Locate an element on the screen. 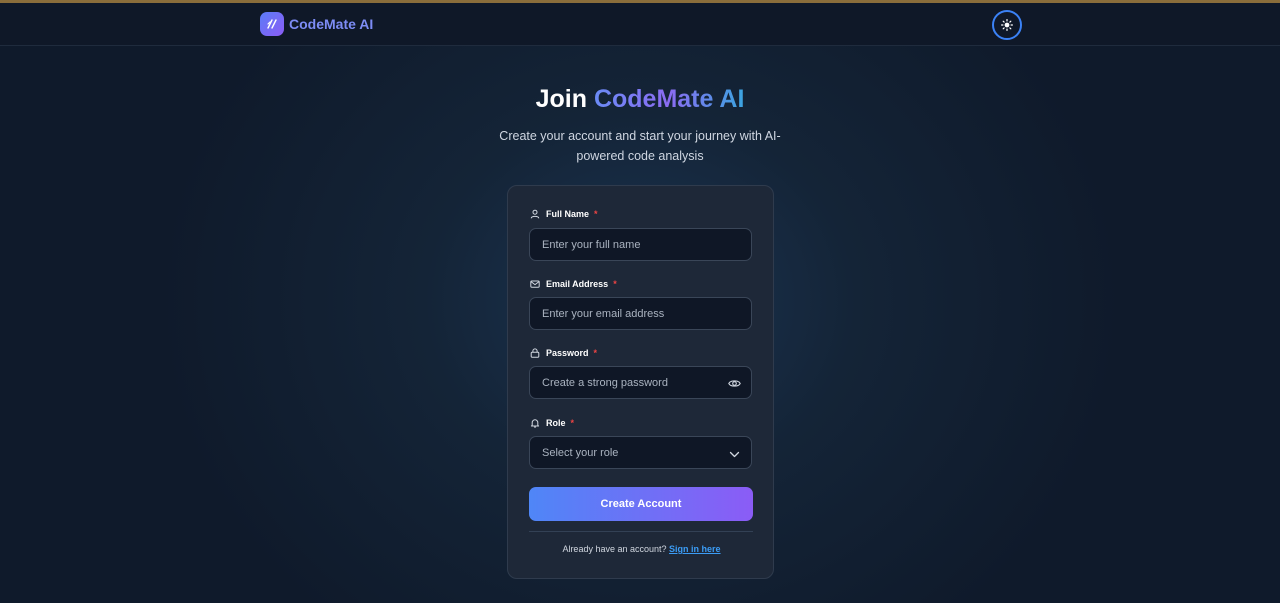  brand-name: CodeMate AI is located at coordinates (331, 24).